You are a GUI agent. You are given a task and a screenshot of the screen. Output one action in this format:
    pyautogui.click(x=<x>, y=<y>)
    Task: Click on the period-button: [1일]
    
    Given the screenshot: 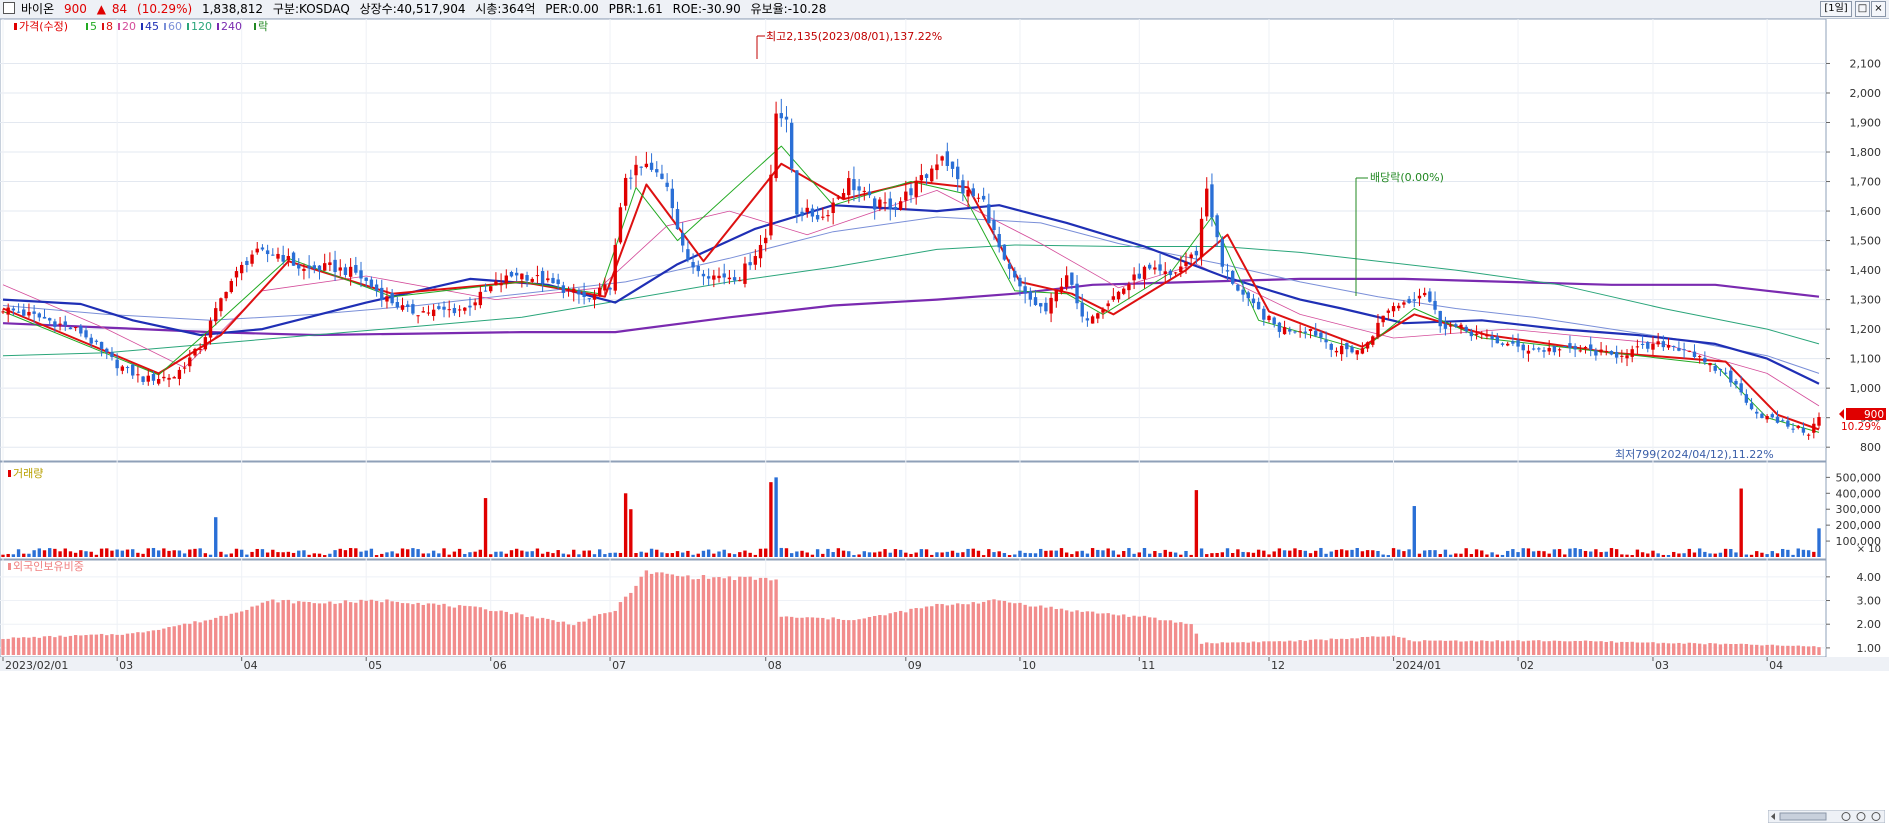 What is the action you would take?
    pyautogui.click(x=1836, y=9)
    